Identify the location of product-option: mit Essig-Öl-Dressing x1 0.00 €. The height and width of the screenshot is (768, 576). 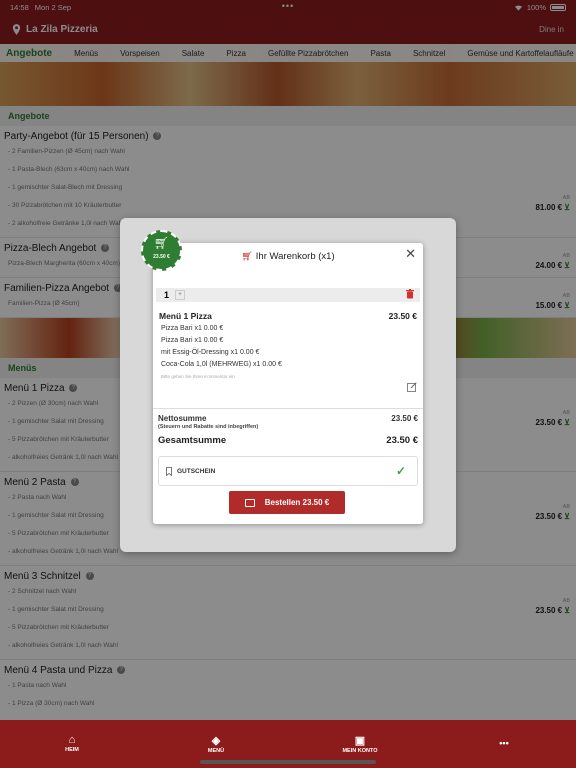
(210, 352).